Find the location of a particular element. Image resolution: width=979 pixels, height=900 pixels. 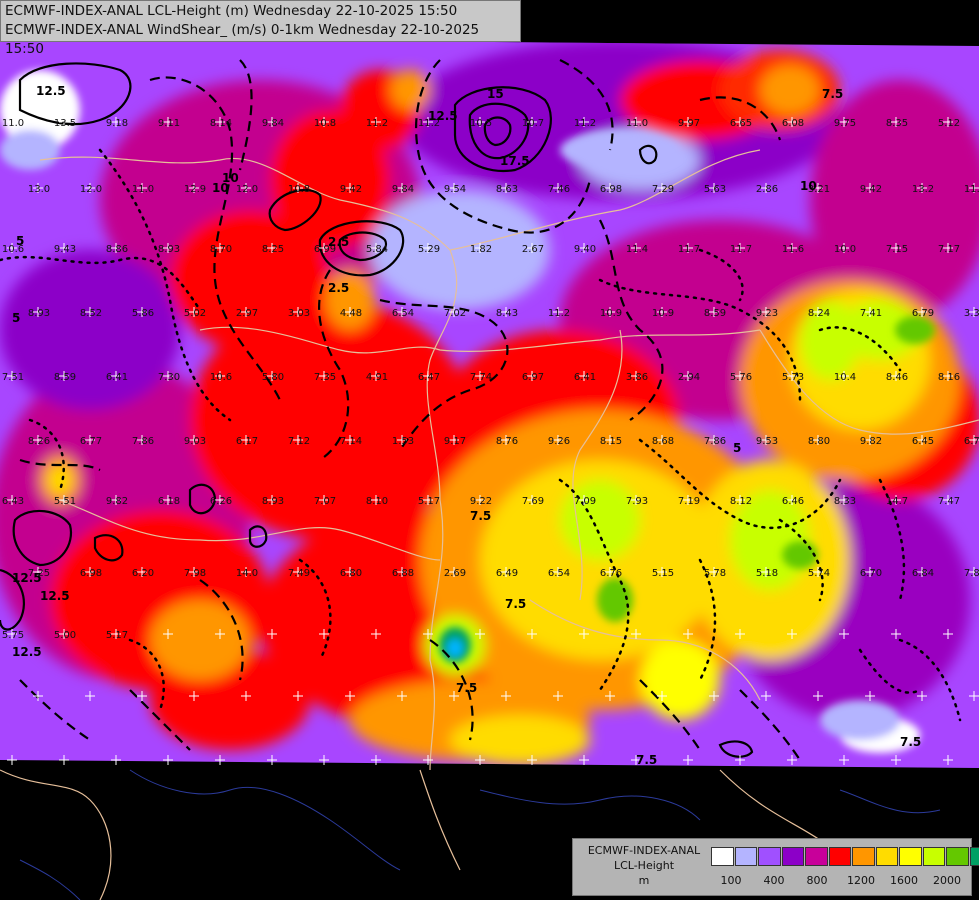

legend-unit: m is located at coordinates (644, 880).